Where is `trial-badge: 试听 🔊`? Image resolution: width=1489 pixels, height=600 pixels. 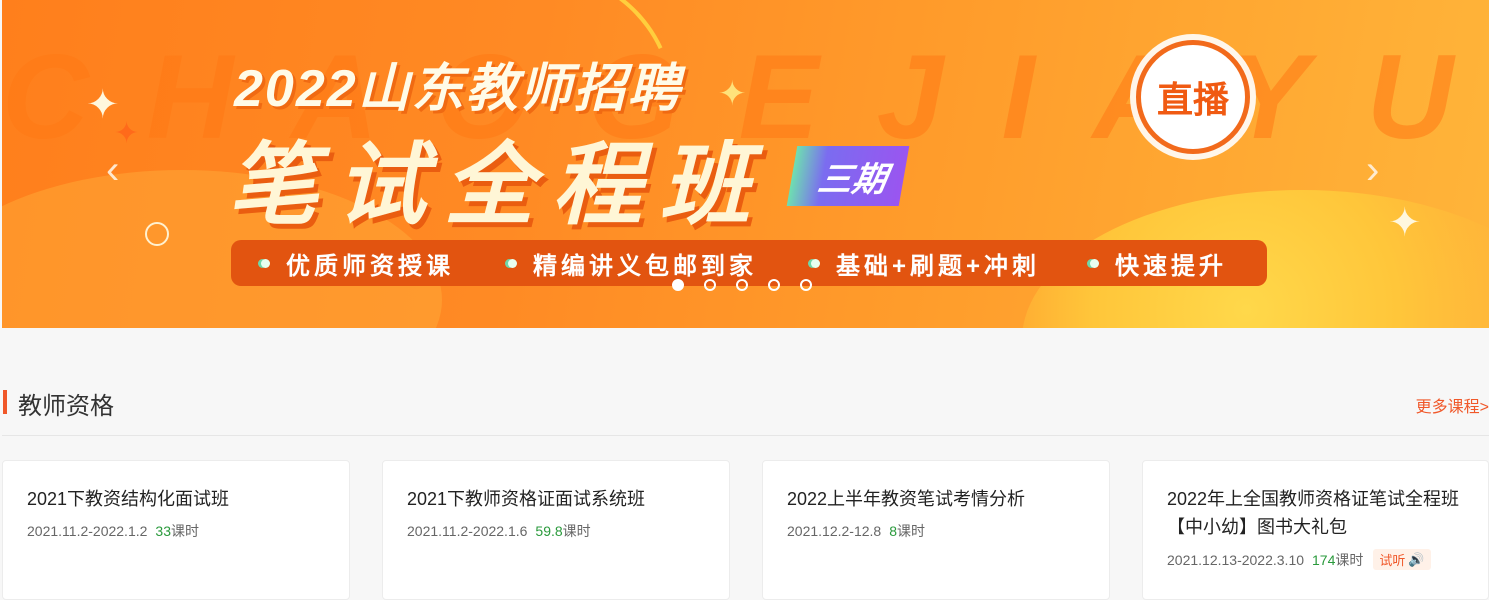
trial-badge: 试听 🔊 is located at coordinates (1402, 559).